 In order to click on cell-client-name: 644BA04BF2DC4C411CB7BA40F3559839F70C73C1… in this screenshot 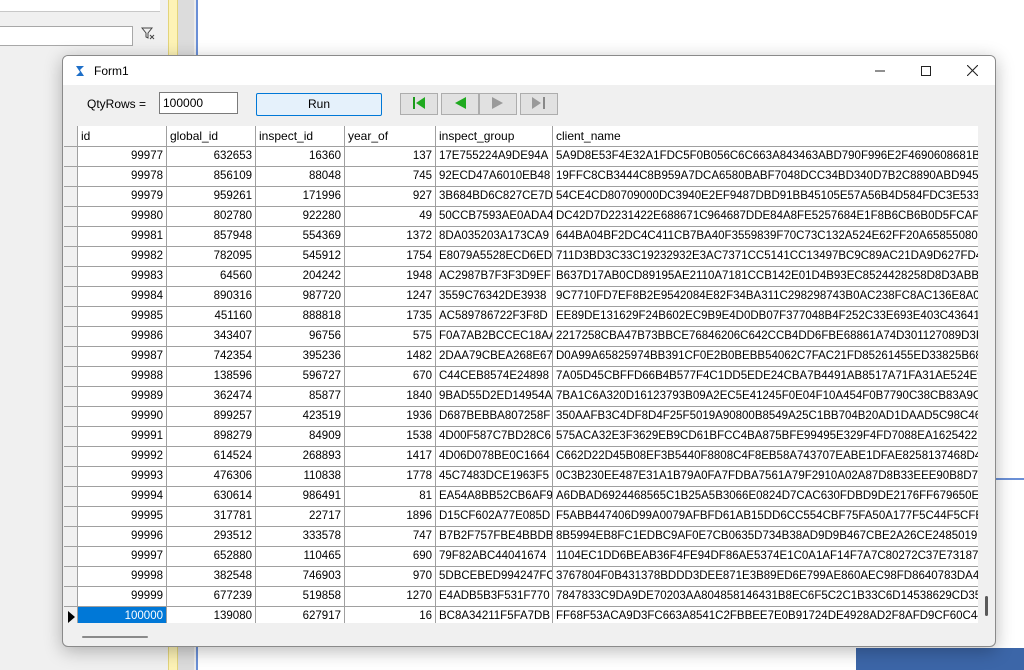, I will do `click(765, 237)`.